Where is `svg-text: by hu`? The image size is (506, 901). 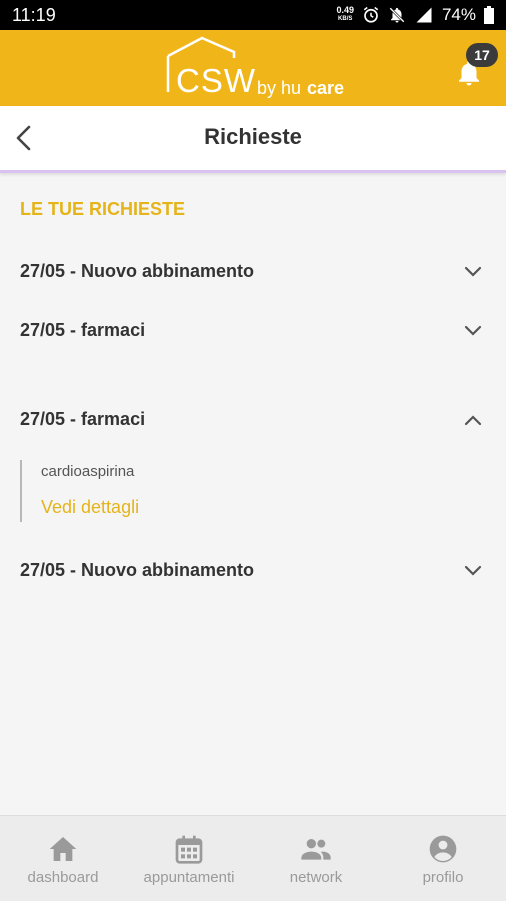 svg-text: by hu is located at coordinates (279, 88).